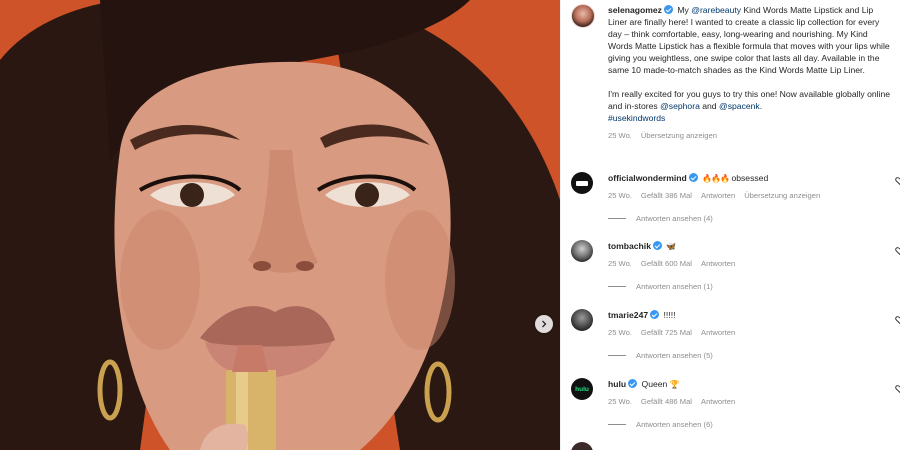 This screenshot has width=900, height=450. What do you see at coordinates (674, 286) in the screenshot?
I see `view-replies-label: Antworten ansehen (1)` at bounding box center [674, 286].